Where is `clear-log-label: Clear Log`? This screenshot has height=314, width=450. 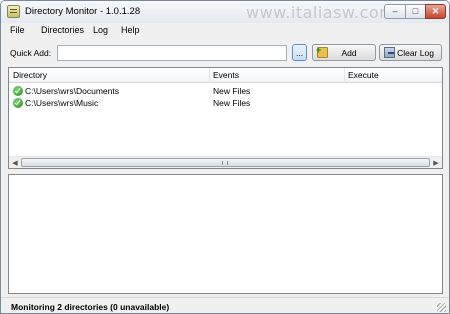 clear-log-label: Clear Log is located at coordinates (415, 52).